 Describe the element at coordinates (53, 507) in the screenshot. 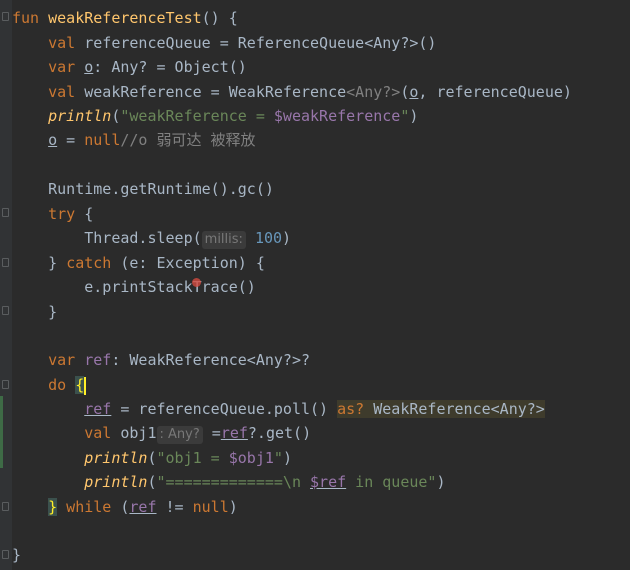

I see `matched-brace: }` at that location.